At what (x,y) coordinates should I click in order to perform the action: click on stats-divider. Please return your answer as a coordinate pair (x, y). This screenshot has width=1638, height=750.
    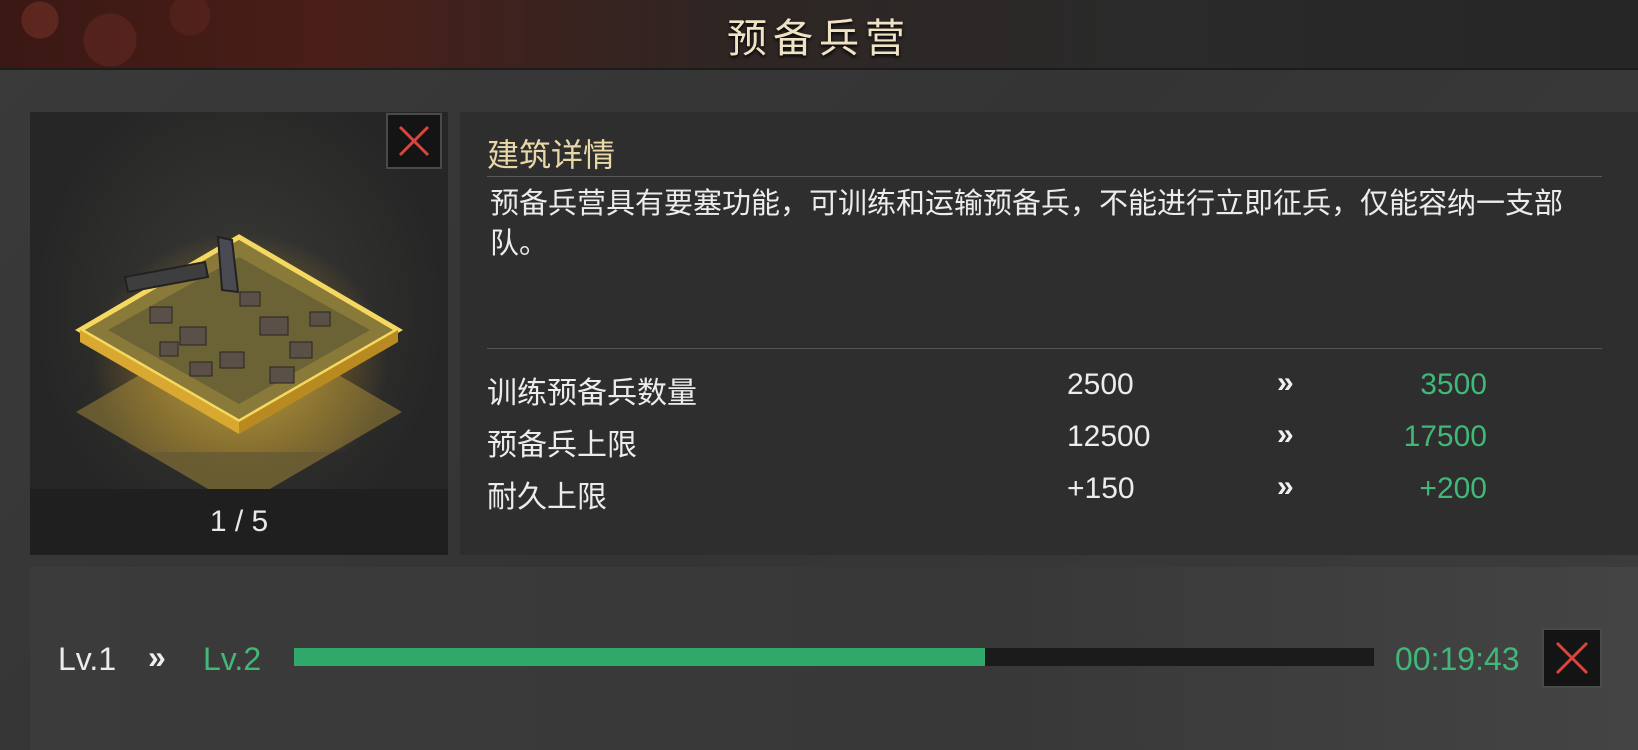
    Looking at the image, I should click on (1044, 348).